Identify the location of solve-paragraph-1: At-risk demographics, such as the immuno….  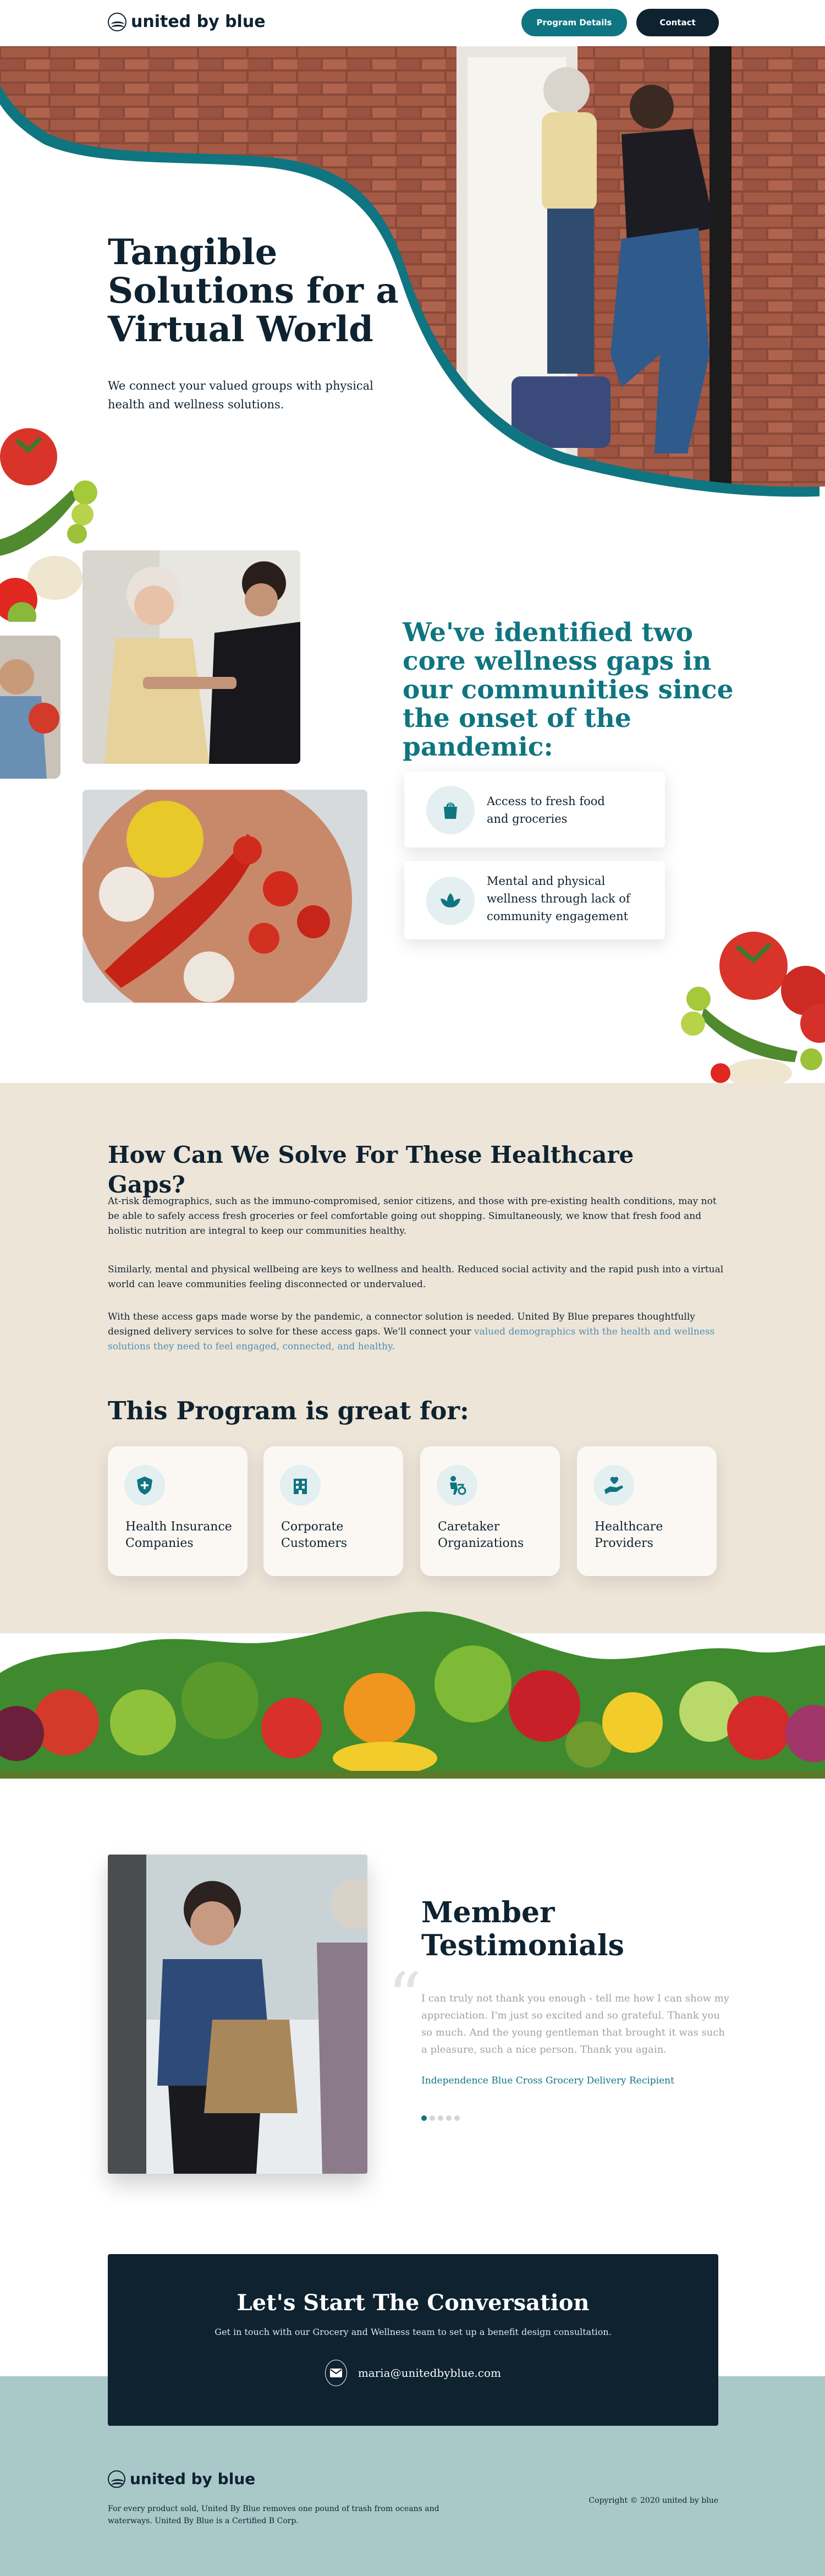
(413, 1216).